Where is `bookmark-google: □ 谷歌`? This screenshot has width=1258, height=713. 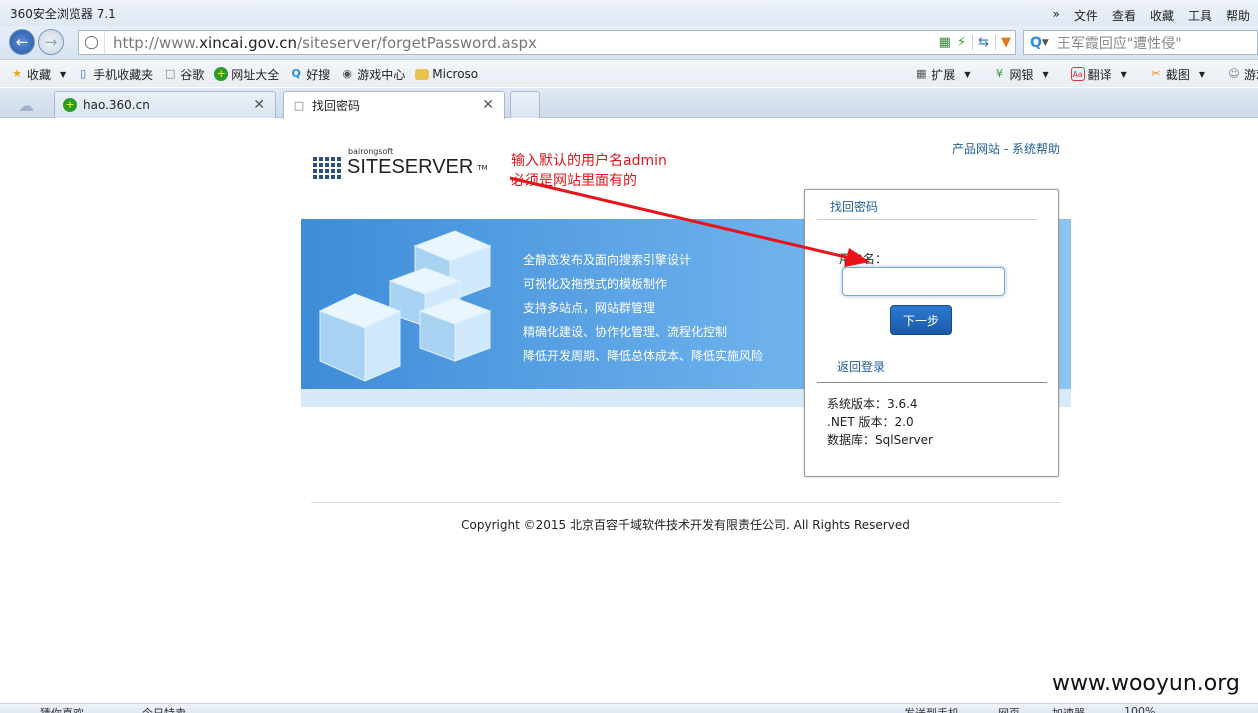 bookmark-google: □ 谷歌 is located at coordinates (183, 74).